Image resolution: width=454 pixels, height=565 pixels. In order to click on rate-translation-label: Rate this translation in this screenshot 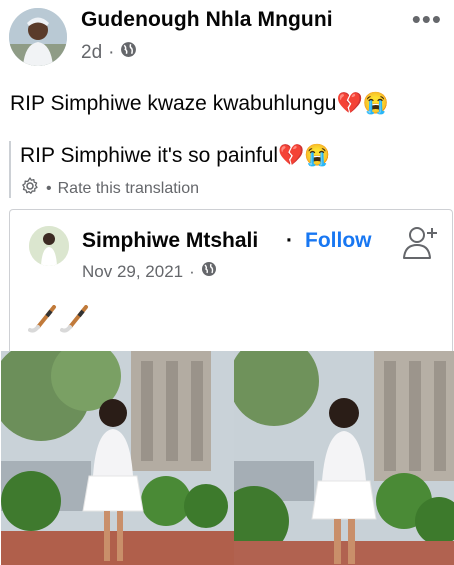, I will do `click(128, 189)`.